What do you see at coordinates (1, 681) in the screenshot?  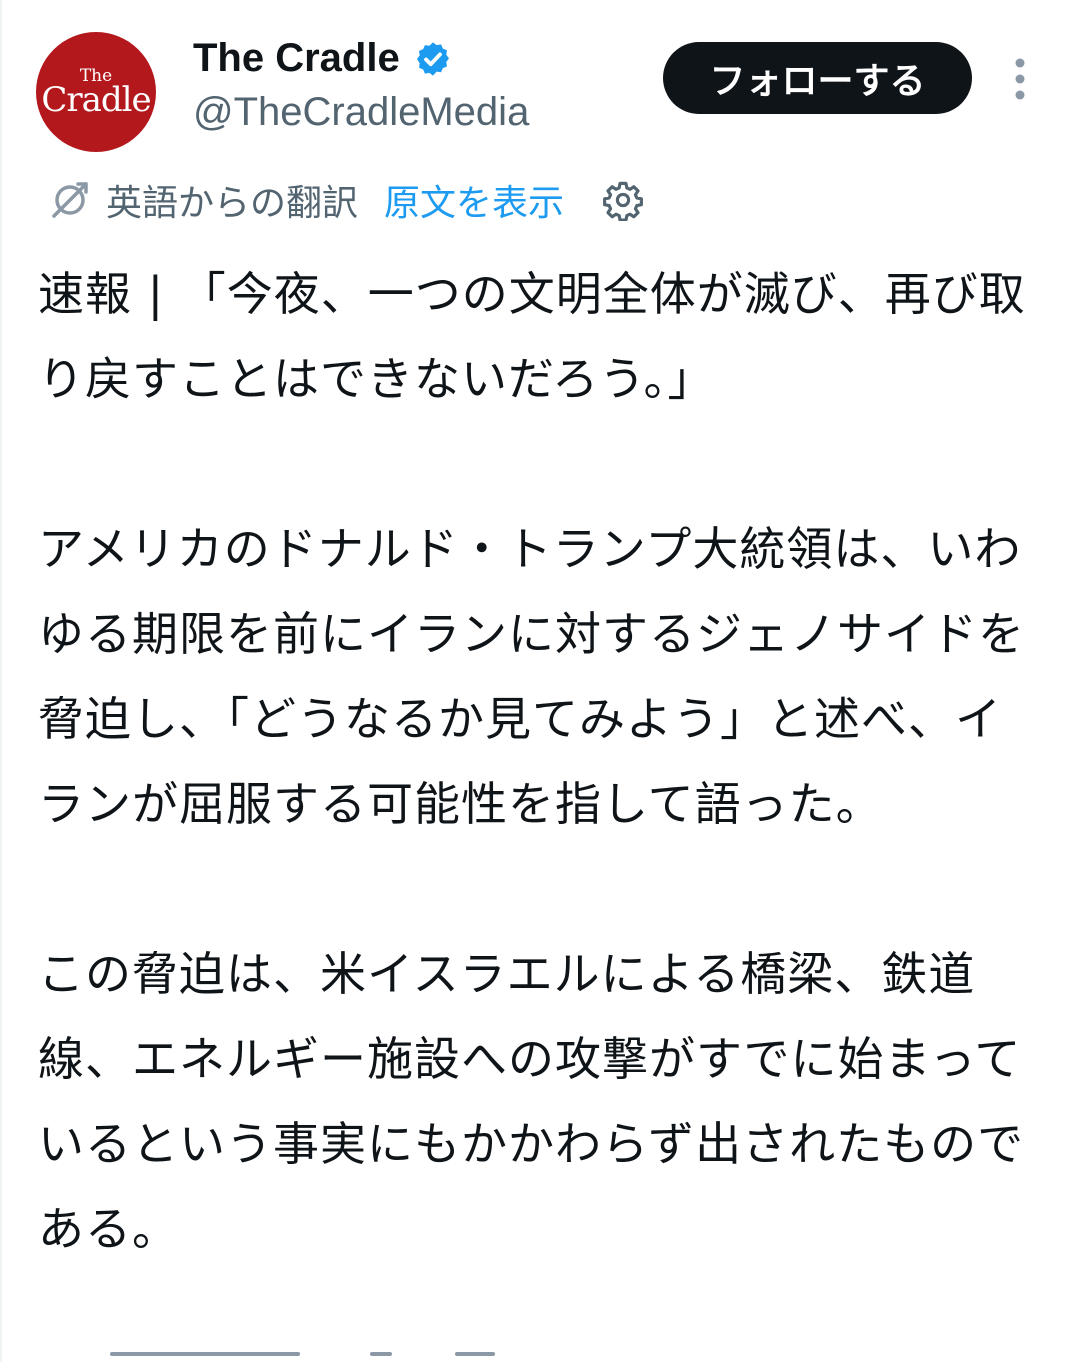 I see `timeline-border` at bounding box center [1, 681].